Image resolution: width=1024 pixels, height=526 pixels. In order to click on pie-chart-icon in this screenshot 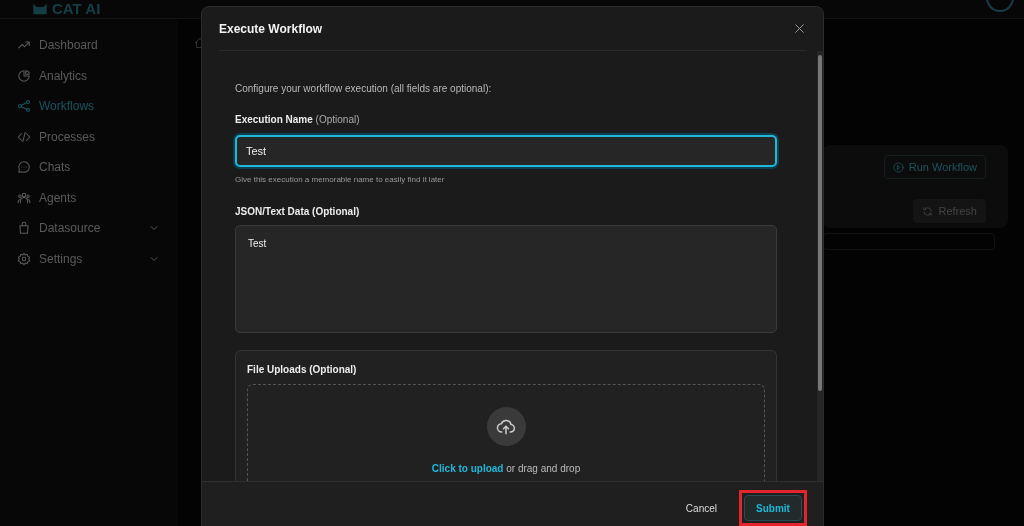, I will do `click(24, 75)`.